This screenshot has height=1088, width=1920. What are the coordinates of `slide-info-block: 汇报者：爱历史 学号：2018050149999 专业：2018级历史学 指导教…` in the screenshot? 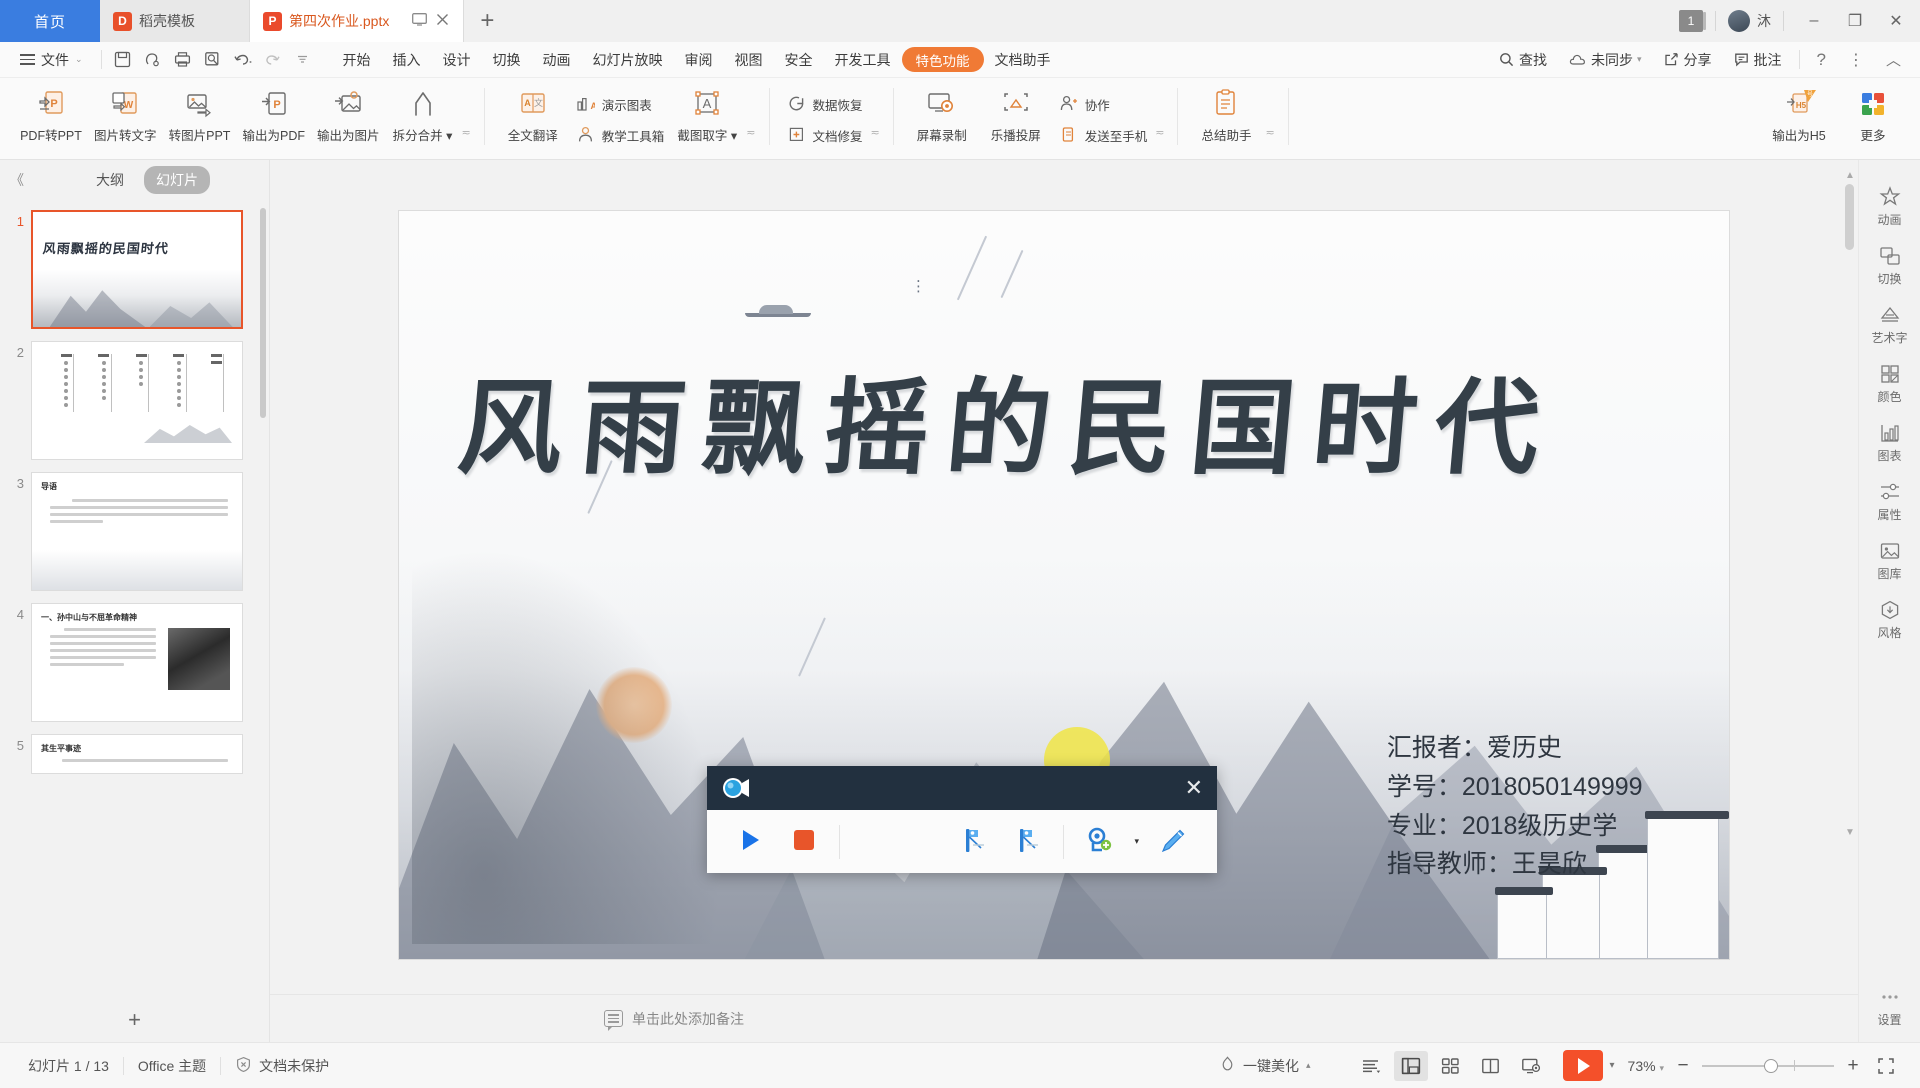 It's located at (1515, 806).